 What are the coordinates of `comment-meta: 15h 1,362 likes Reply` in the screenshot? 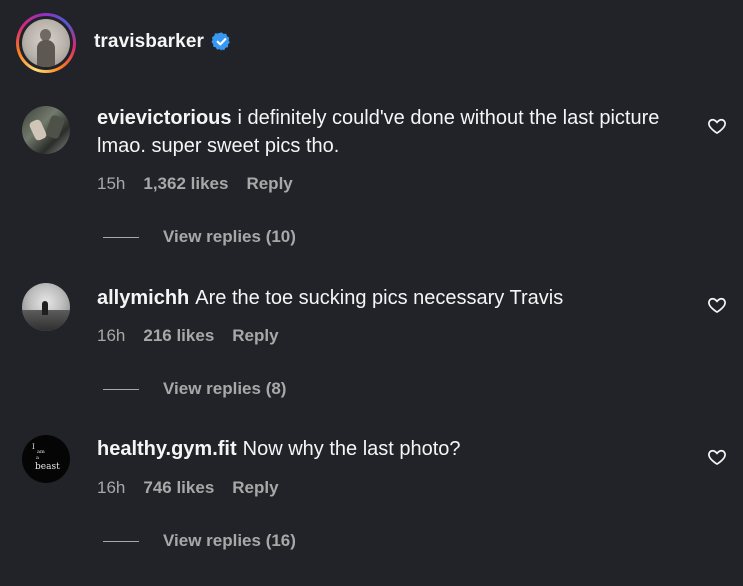 It's located at (195, 184).